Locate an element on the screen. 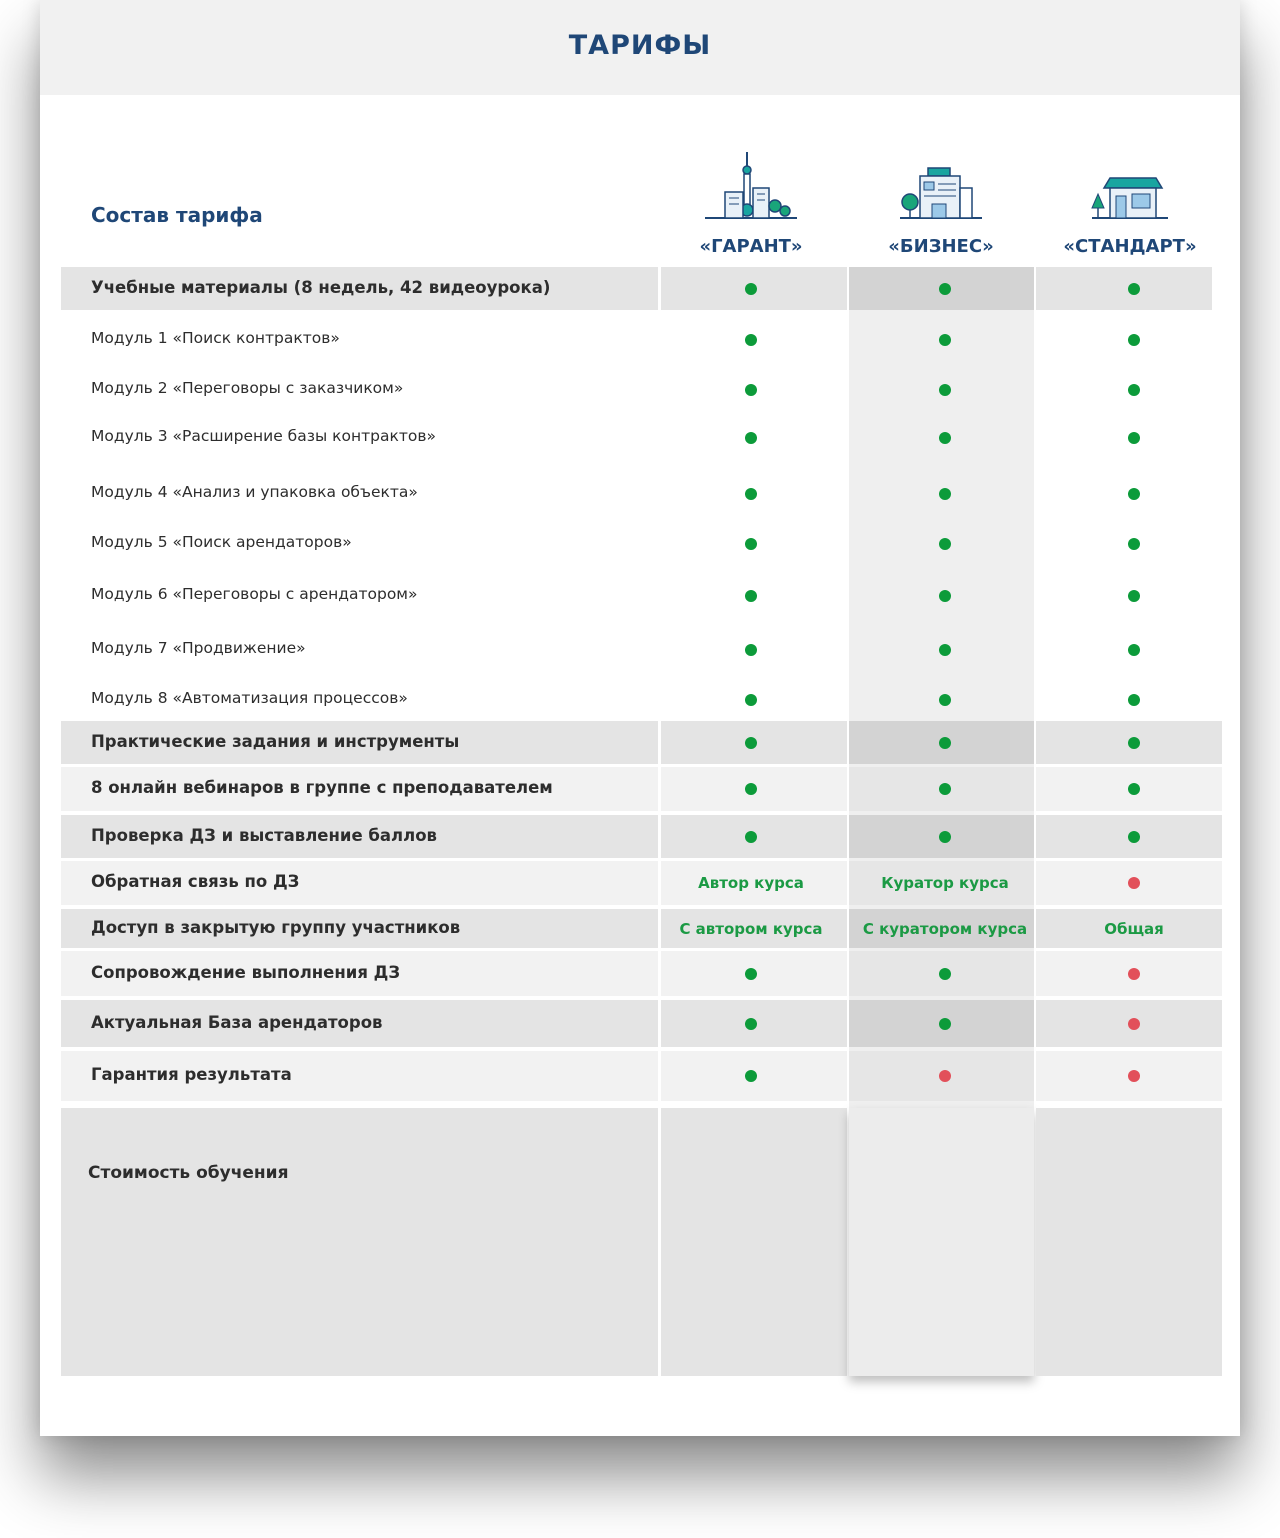 Image resolution: width=1280 pixels, height=1538 pixels. price-label: Стоимость обучения is located at coordinates (188, 1173).